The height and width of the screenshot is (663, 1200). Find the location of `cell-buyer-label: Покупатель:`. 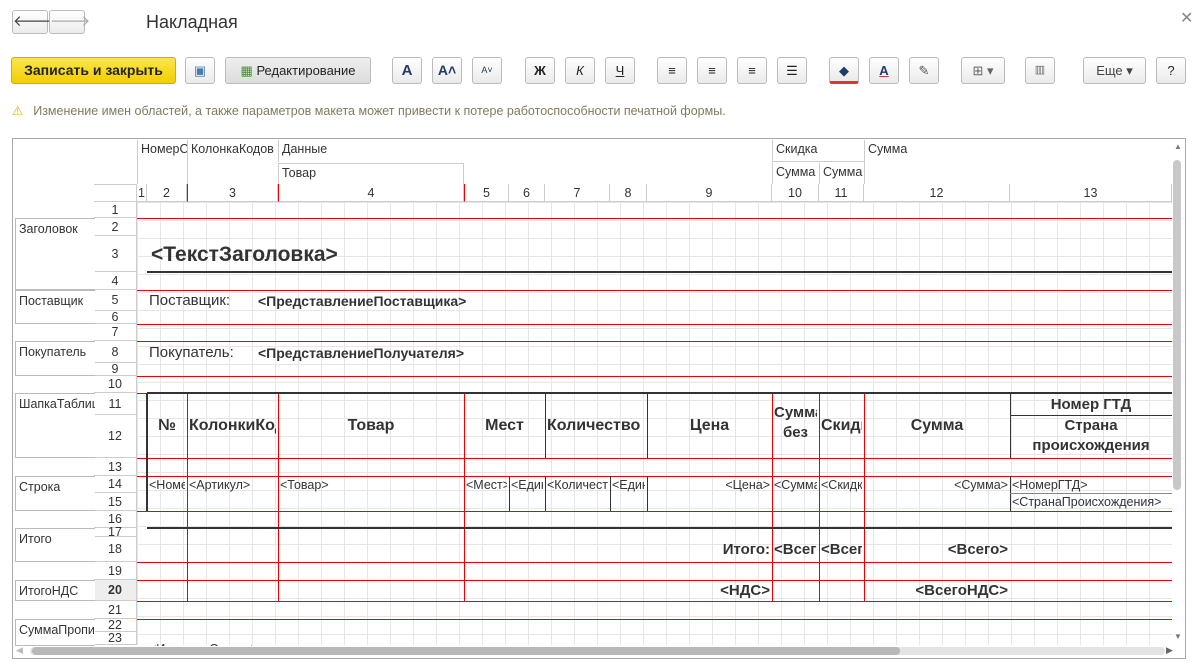

cell-buyer-label: Покупатель: is located at coordinates (191, 353).